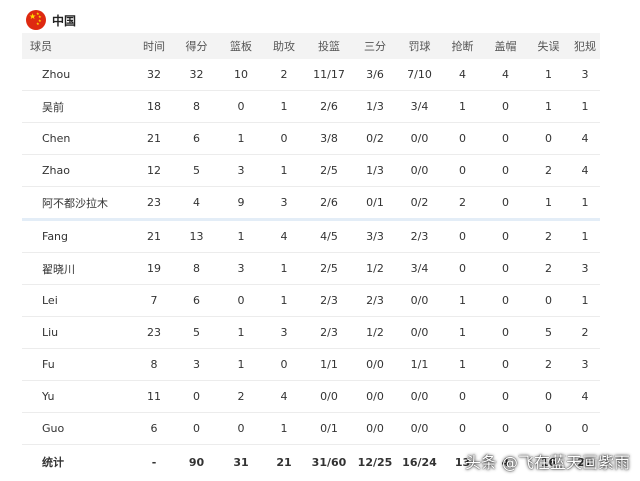 The width and height of the screenshot is (640, 481). What do you see at coordinates (196, 46) in the screenshot?
I see `column-header: 得分` at bounding box center [196, 46].